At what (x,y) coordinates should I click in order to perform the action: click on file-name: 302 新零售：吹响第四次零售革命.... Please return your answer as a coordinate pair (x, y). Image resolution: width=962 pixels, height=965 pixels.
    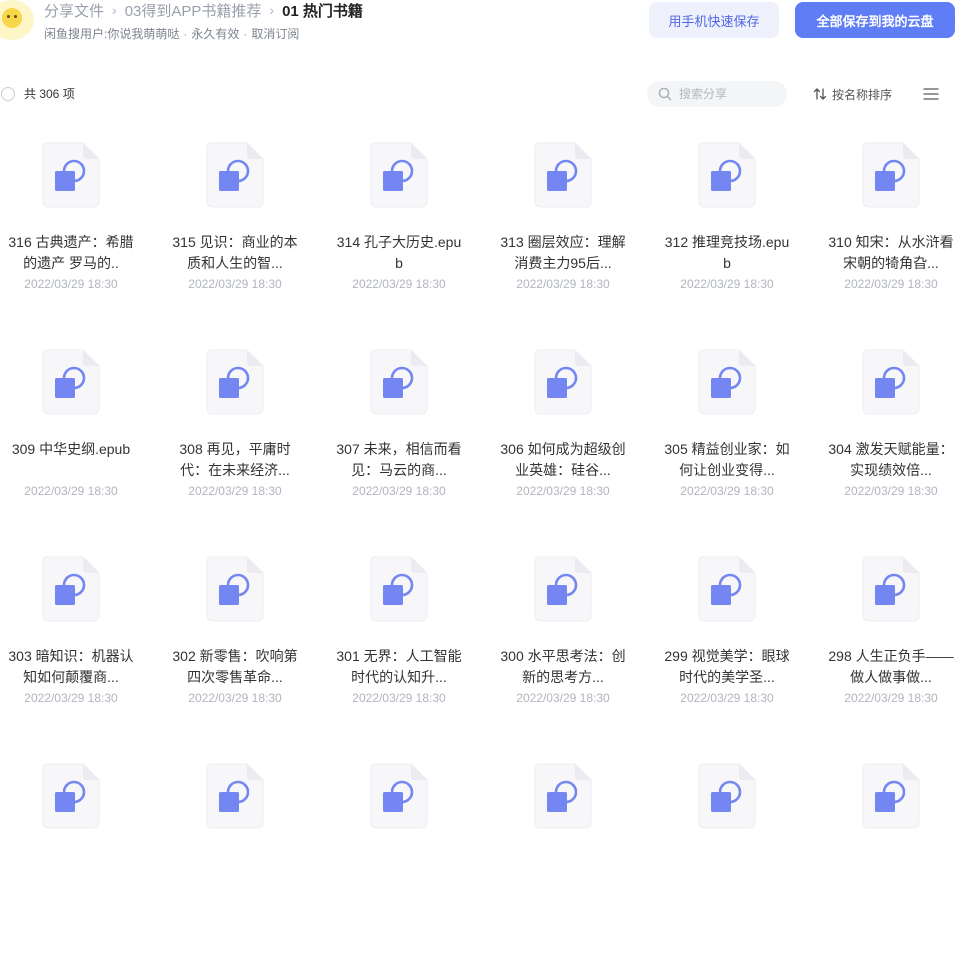
    Looking at the image, I should click on (235, 667).